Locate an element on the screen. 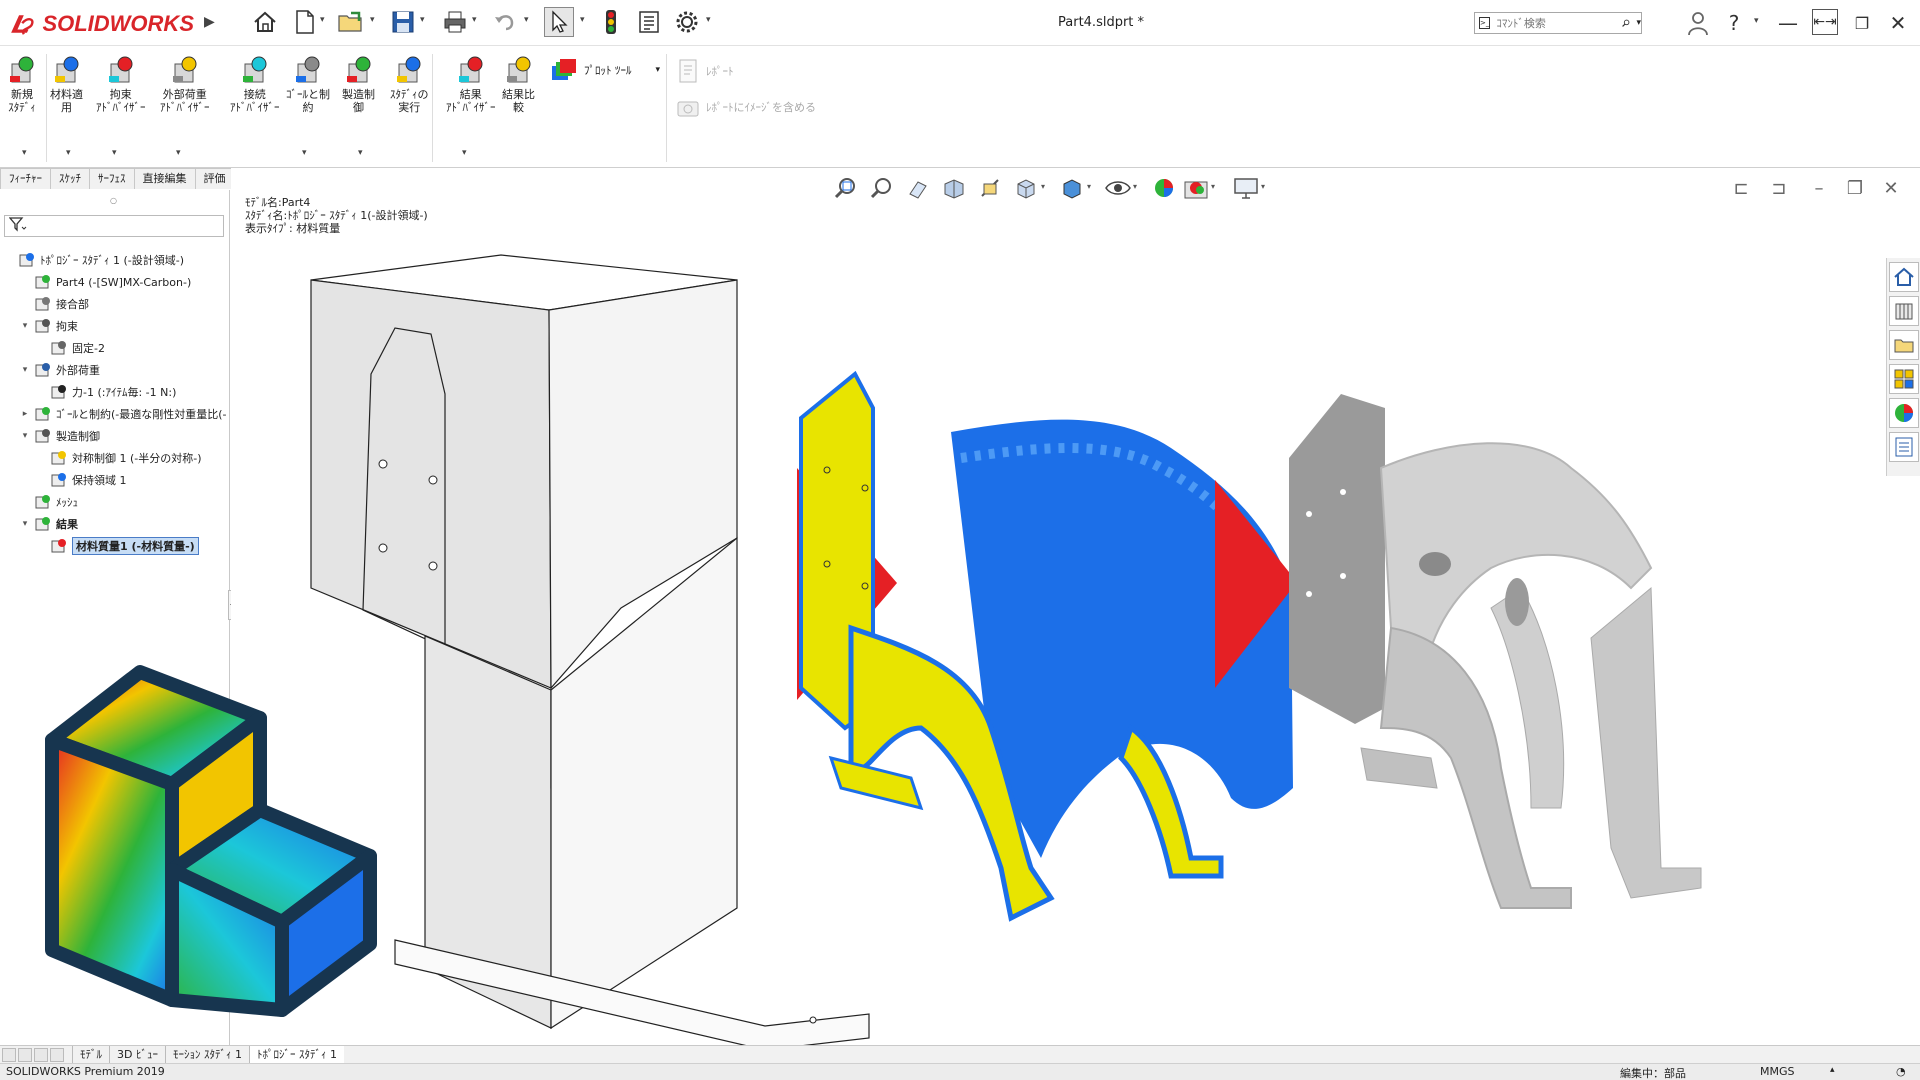  zoom-to-fit-button is located at coordinates (846, 188).